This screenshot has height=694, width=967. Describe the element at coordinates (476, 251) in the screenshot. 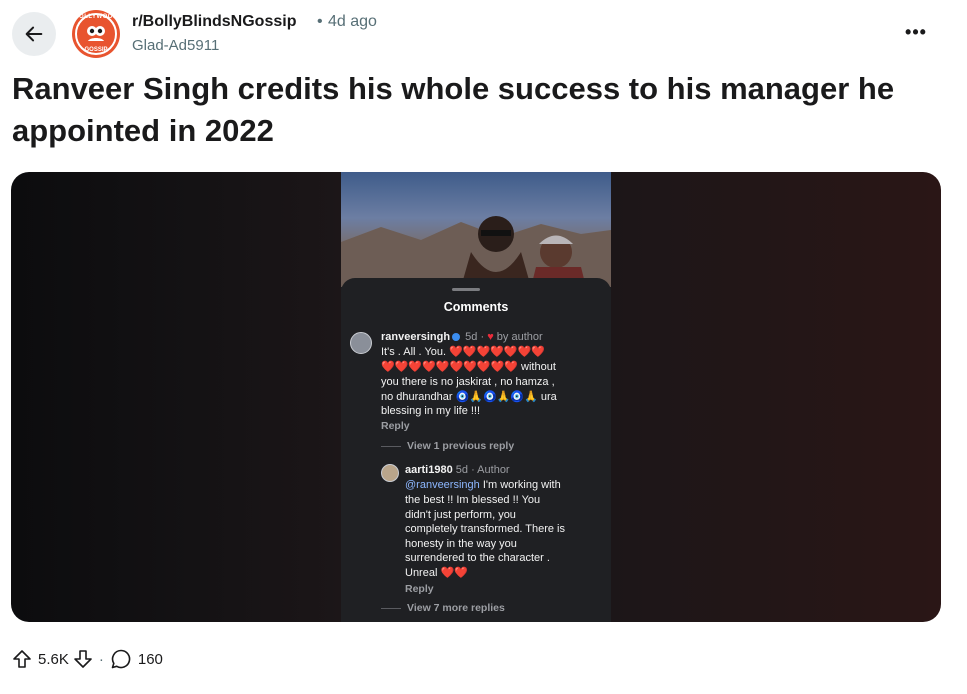

I see `mountain-illustration` at that location.